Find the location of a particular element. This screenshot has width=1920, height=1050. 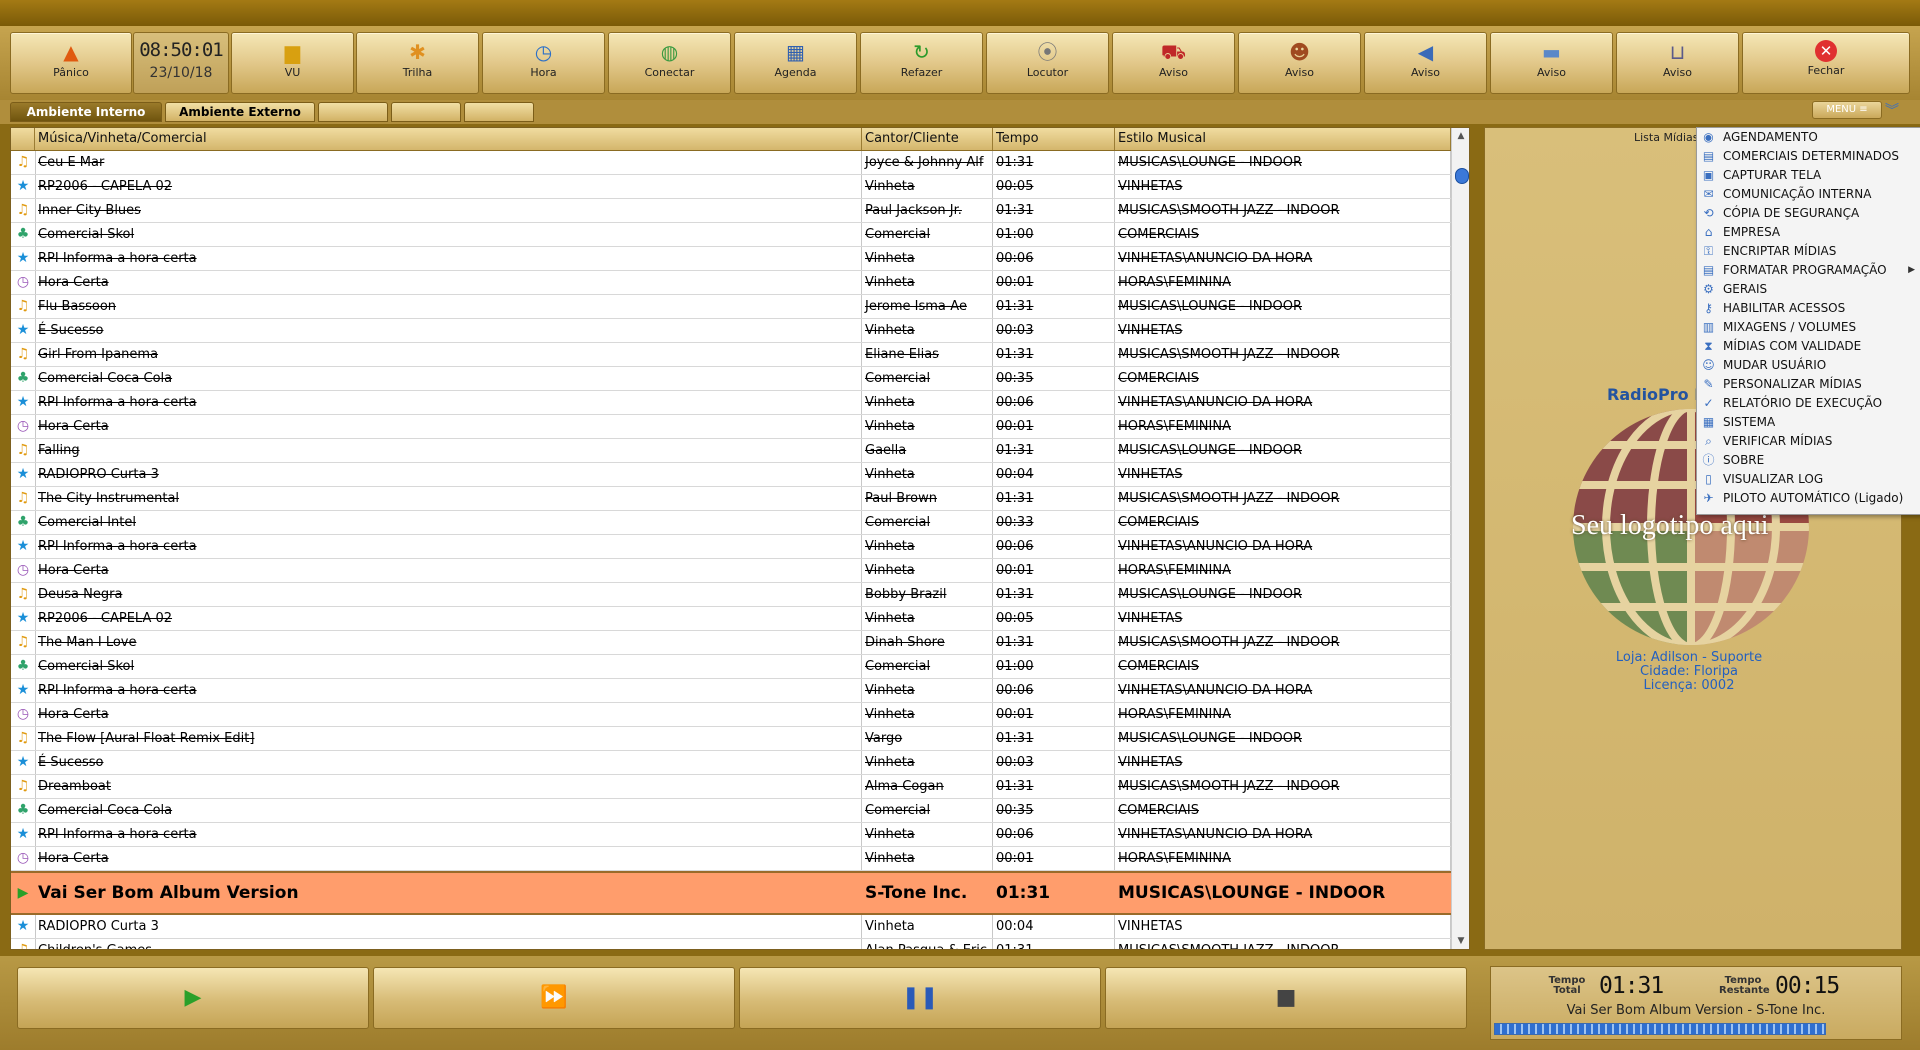

star-icon: ★ is located at coordinates (23, 926).